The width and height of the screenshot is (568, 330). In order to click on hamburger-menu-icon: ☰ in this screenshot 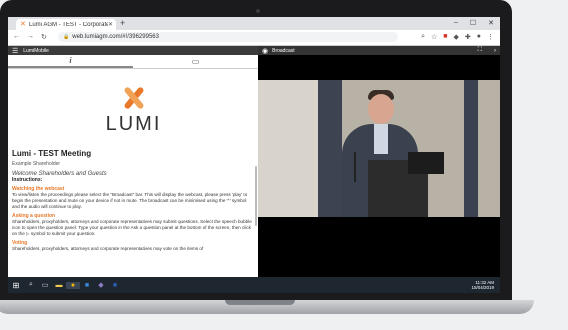, I will do `click(15, 51)`.